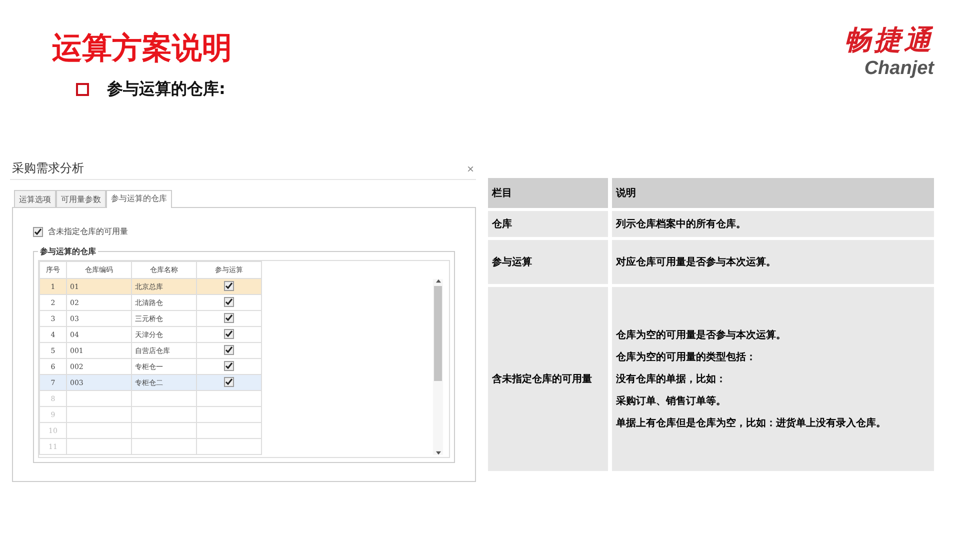 Image resolution: width=960 pixels, height=540 pixels. Describe the element at coordinates (35, 198) in the screenshot. I see `tab: 运算选项` at that location.